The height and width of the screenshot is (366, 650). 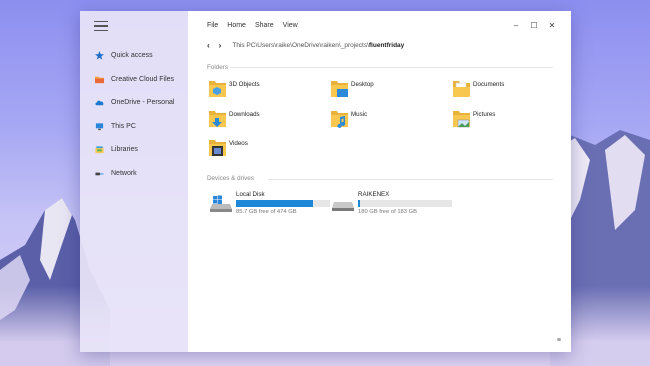 I want to click on folder-3d-objects: 3D Objects, so click(x=234, y=89).